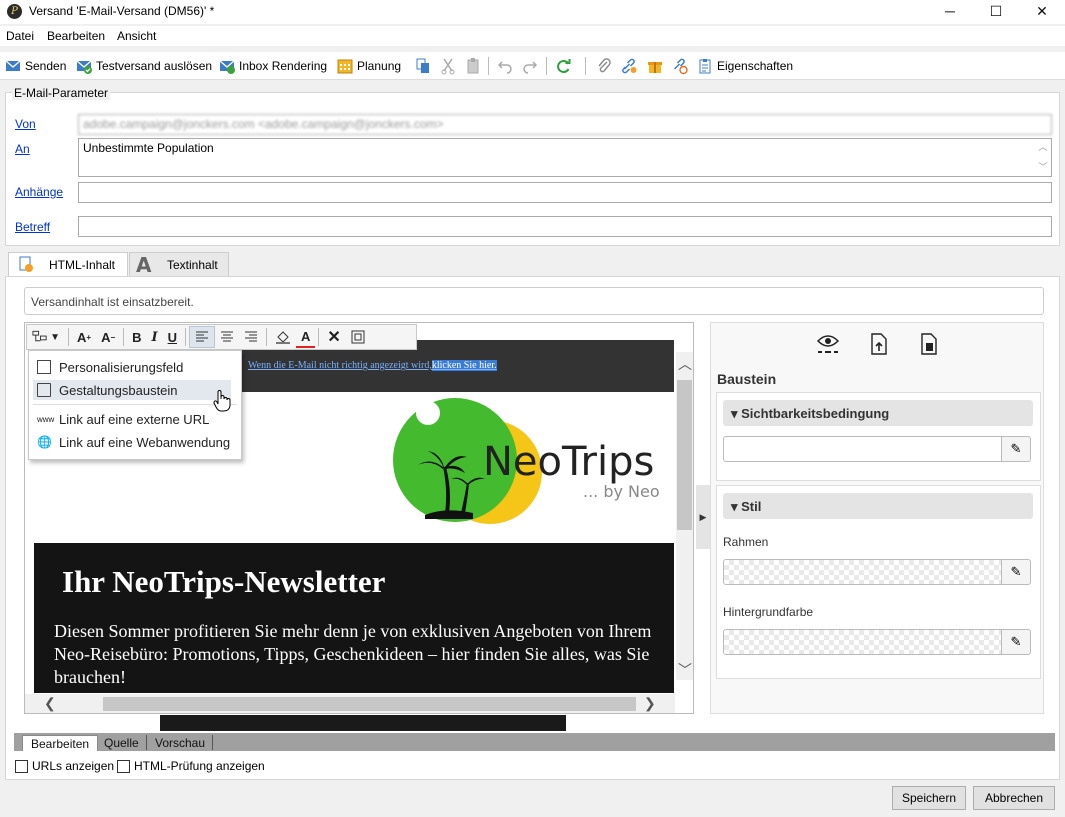  I want to click on align-left-icon, so click(202, 337).